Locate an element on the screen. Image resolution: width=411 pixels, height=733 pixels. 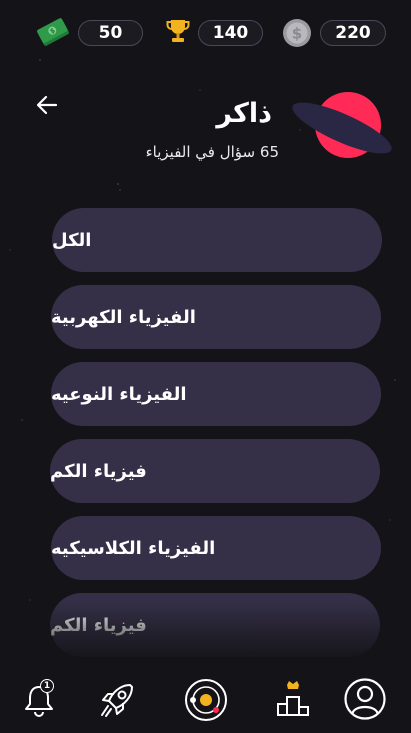
cash-counter: 50 is located at coordinates (110, 33).